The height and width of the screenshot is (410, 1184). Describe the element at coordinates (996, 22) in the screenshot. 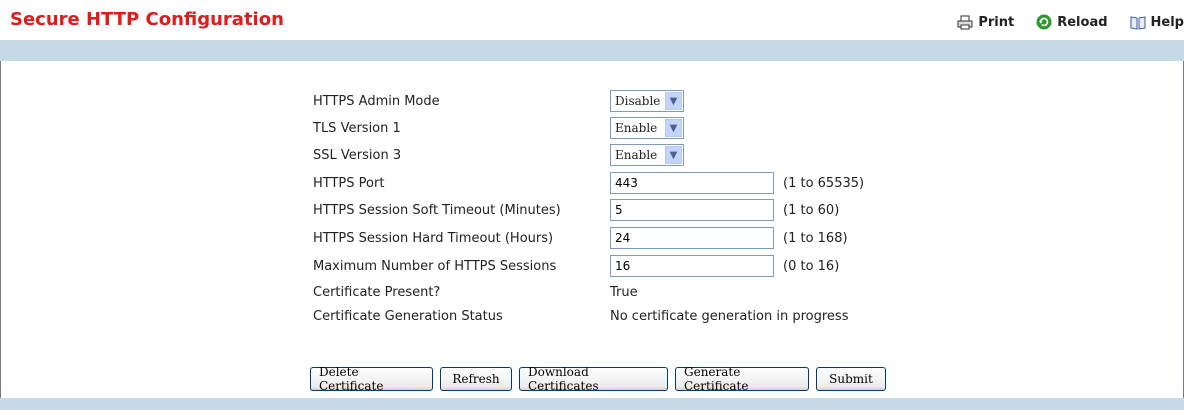

I see `print-label: Print` at that location.